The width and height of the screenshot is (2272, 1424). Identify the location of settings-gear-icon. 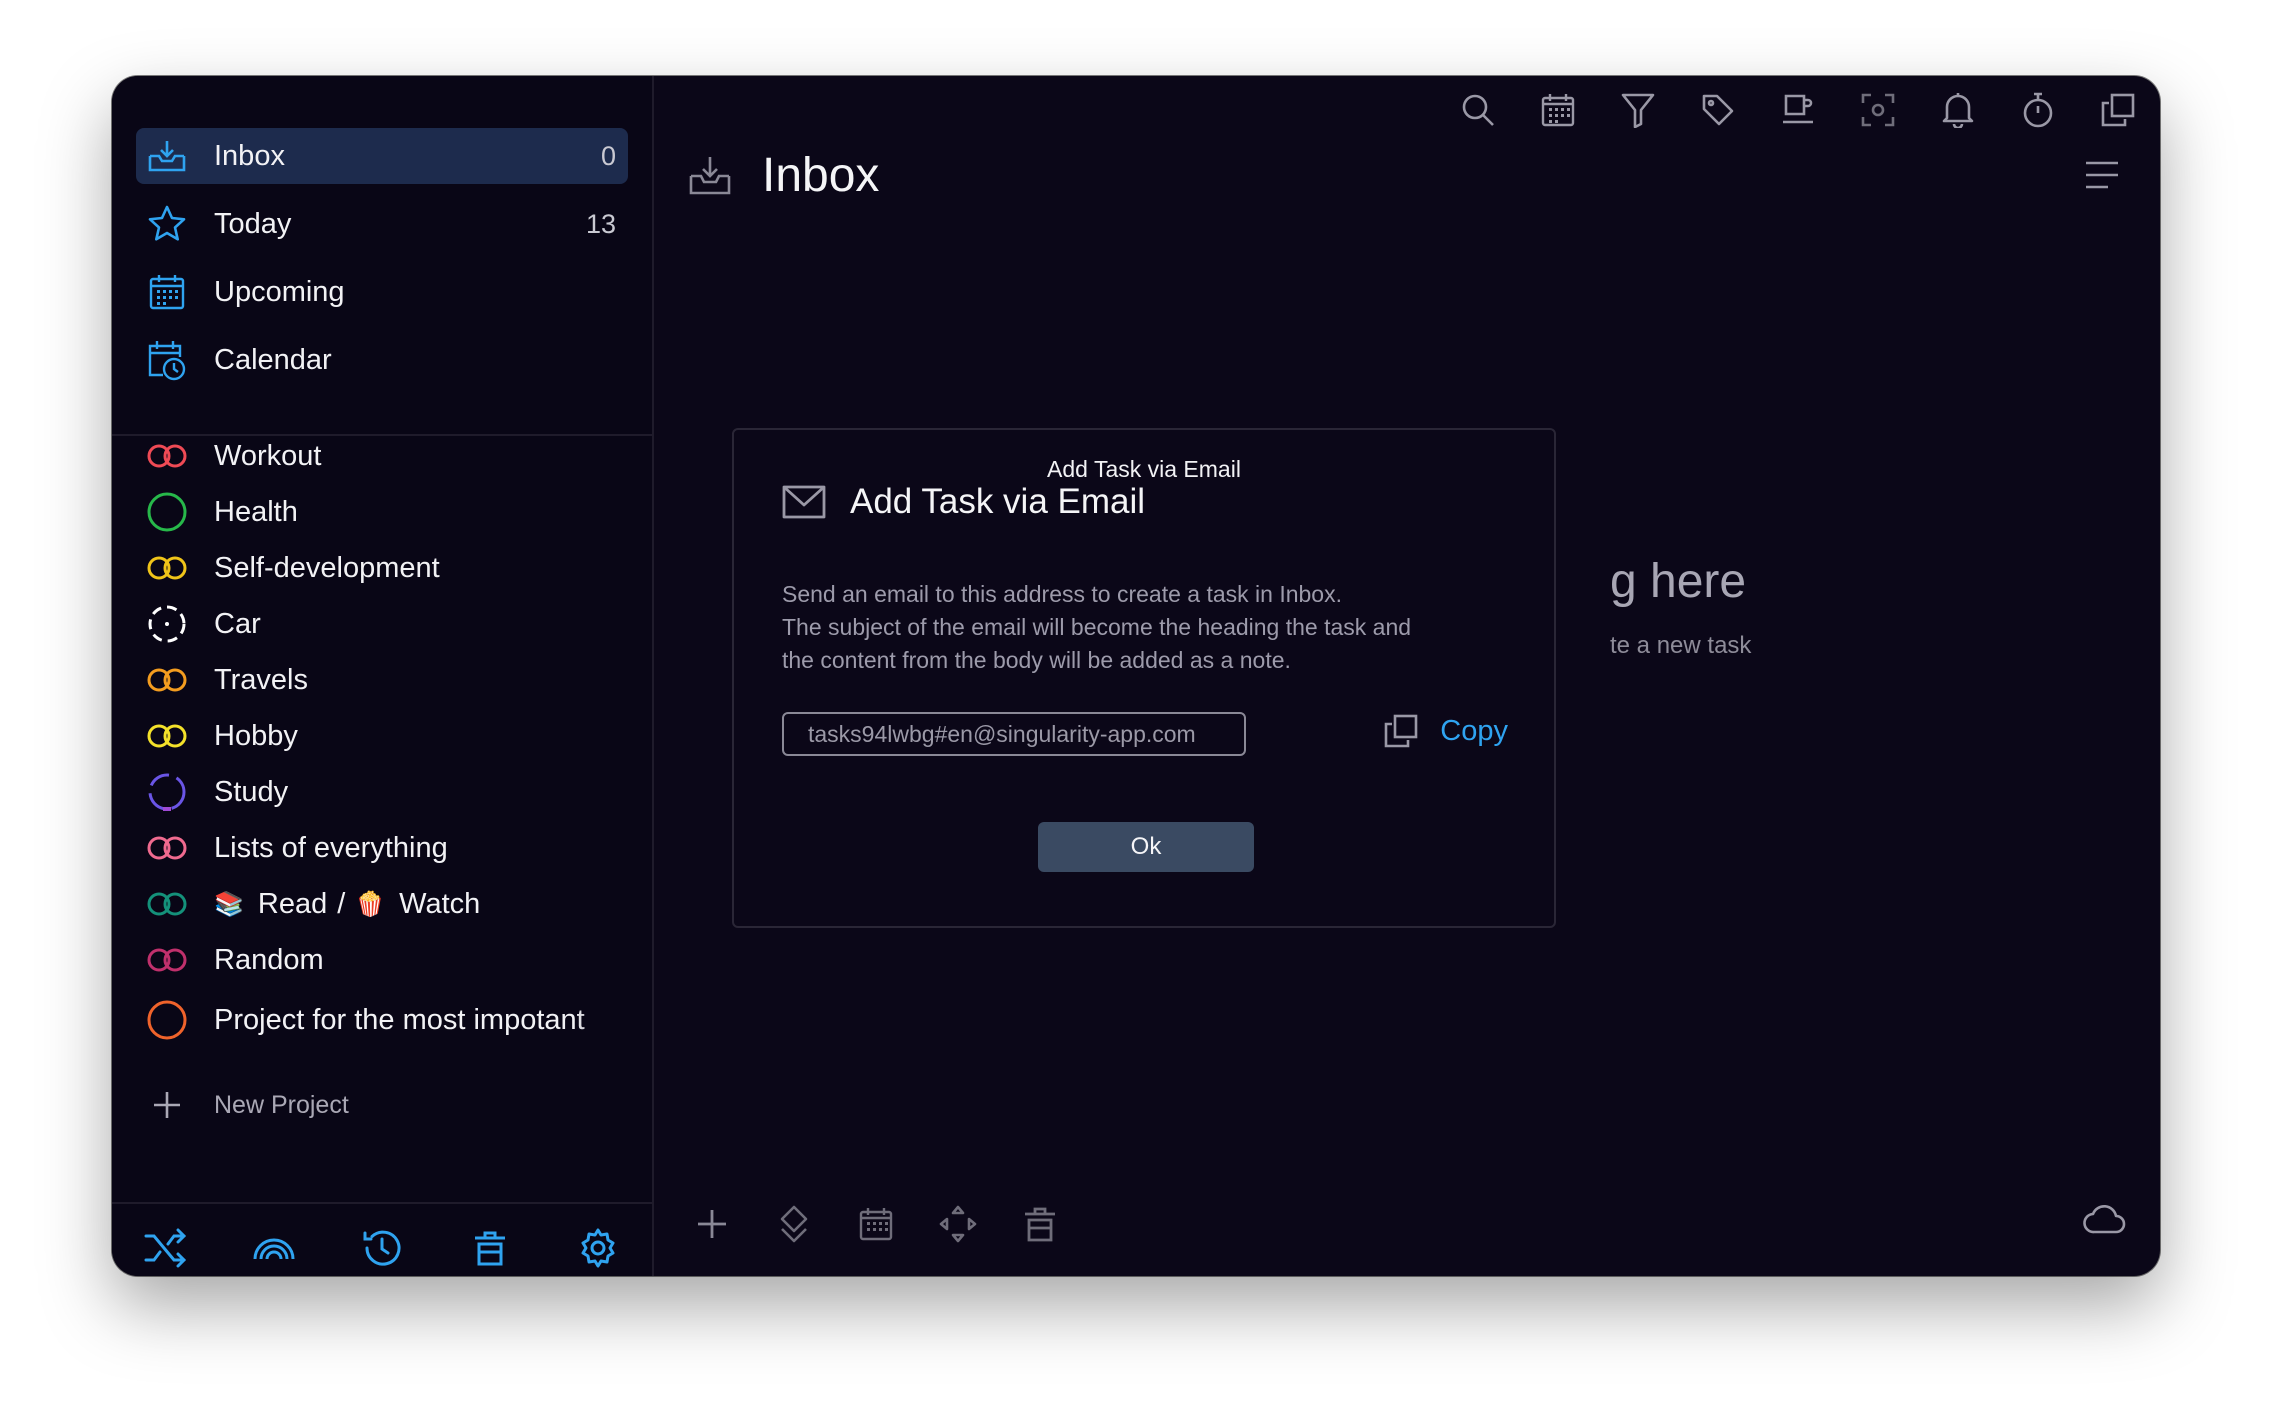
(598, 1248).